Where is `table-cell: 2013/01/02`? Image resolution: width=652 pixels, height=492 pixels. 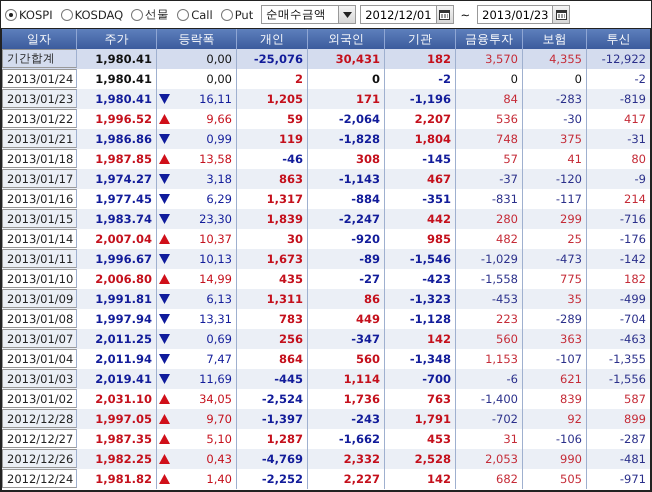
table-cell: 2013/01/02 is located at coordinates (39, 398).